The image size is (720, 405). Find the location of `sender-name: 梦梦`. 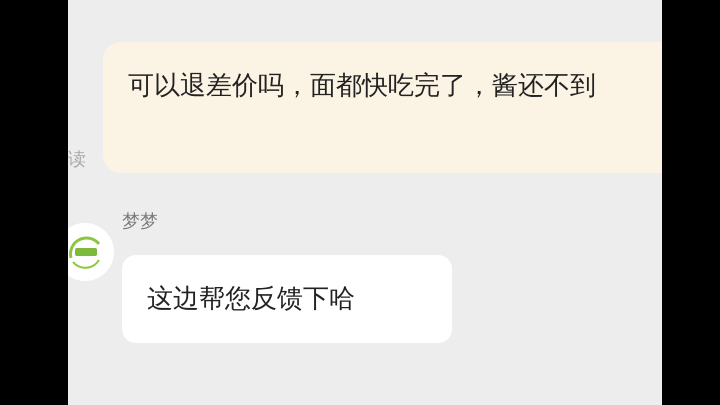

sender-name: 梦梦 is located at coordinates (140, 222).